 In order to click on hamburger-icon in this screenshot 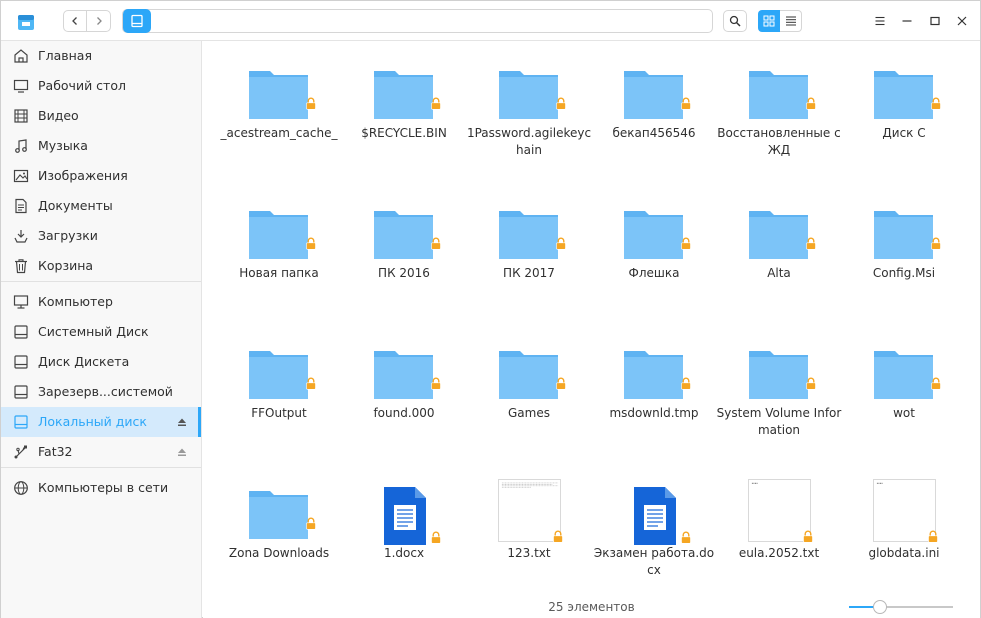, I will do `click(880, 21)`.